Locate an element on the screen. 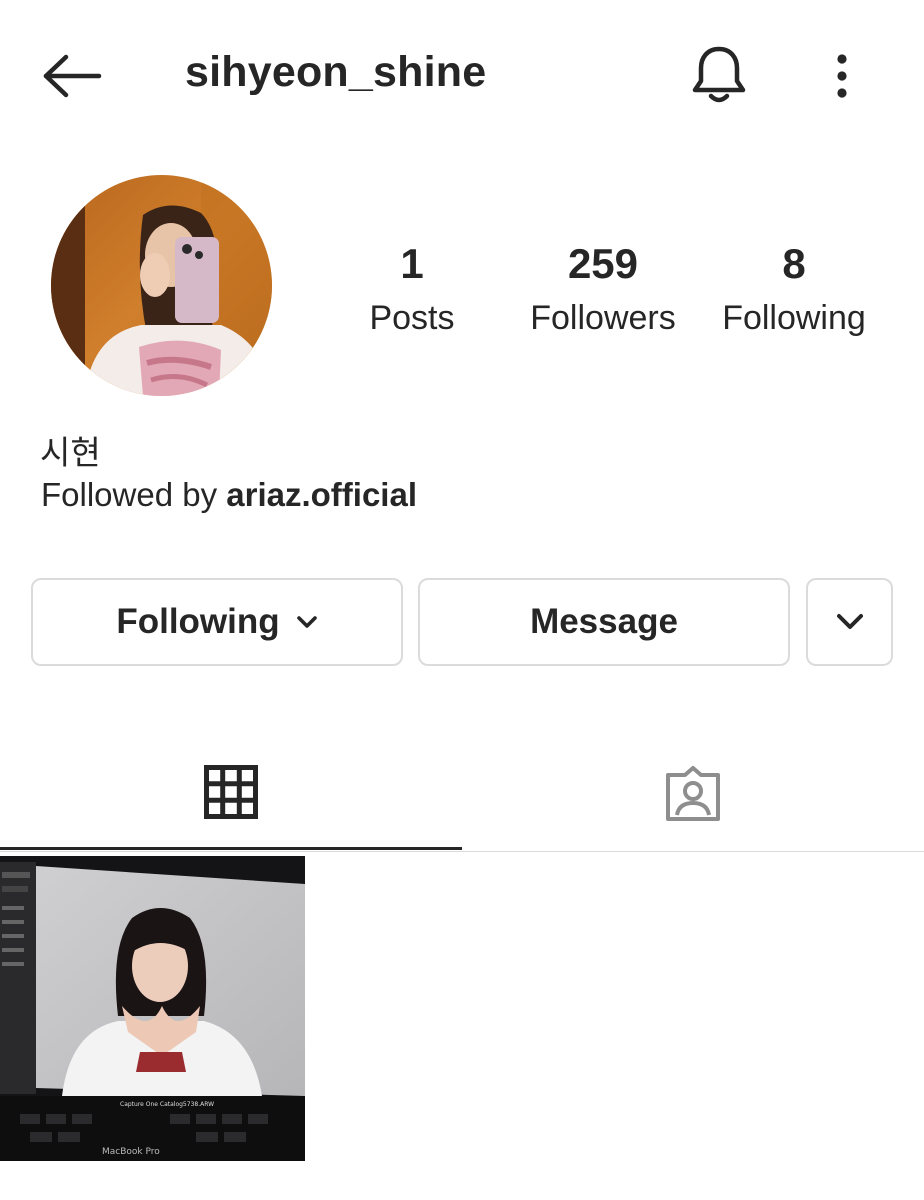  tab-posts-grid is located at coordinates (231, 793).